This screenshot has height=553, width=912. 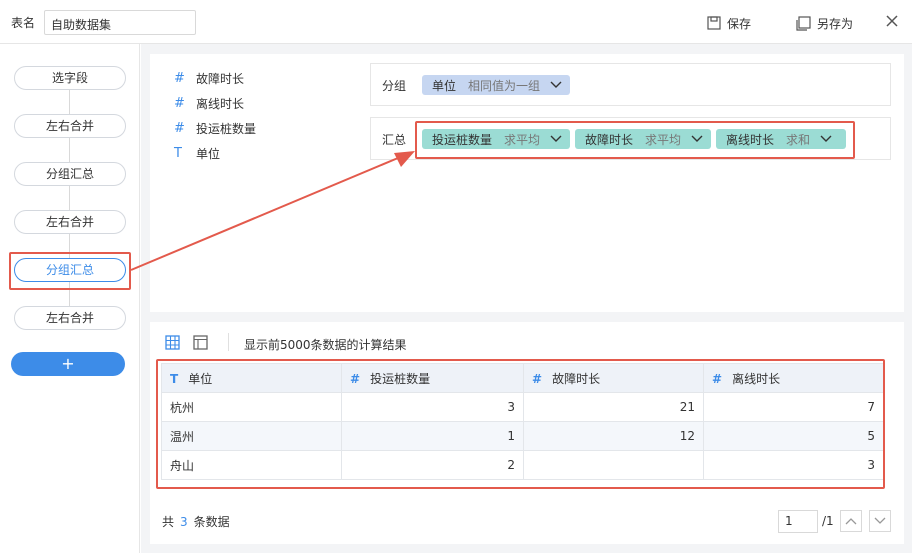 I want to click on toolbar-divider, so click(x=228, y=342).